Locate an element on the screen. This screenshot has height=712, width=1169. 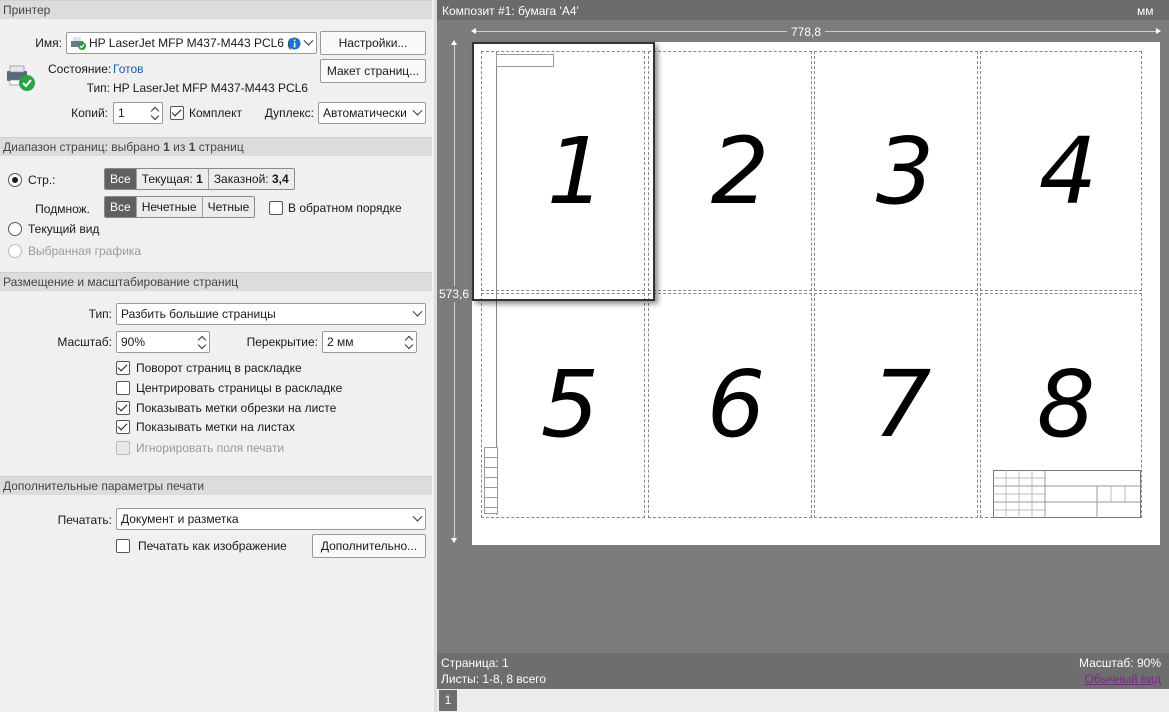
overlap-value: 2 мм is located at coordinates (340, 342).